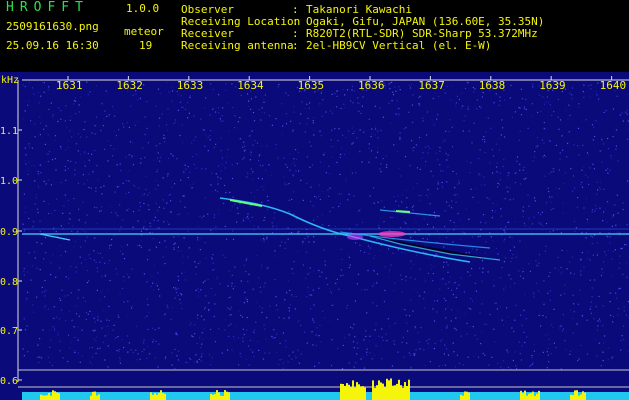  What do you see at coordinates (311, 85) in the screenshot?
I see `x-tick-label: 1635` at bounding box center [311, 85].